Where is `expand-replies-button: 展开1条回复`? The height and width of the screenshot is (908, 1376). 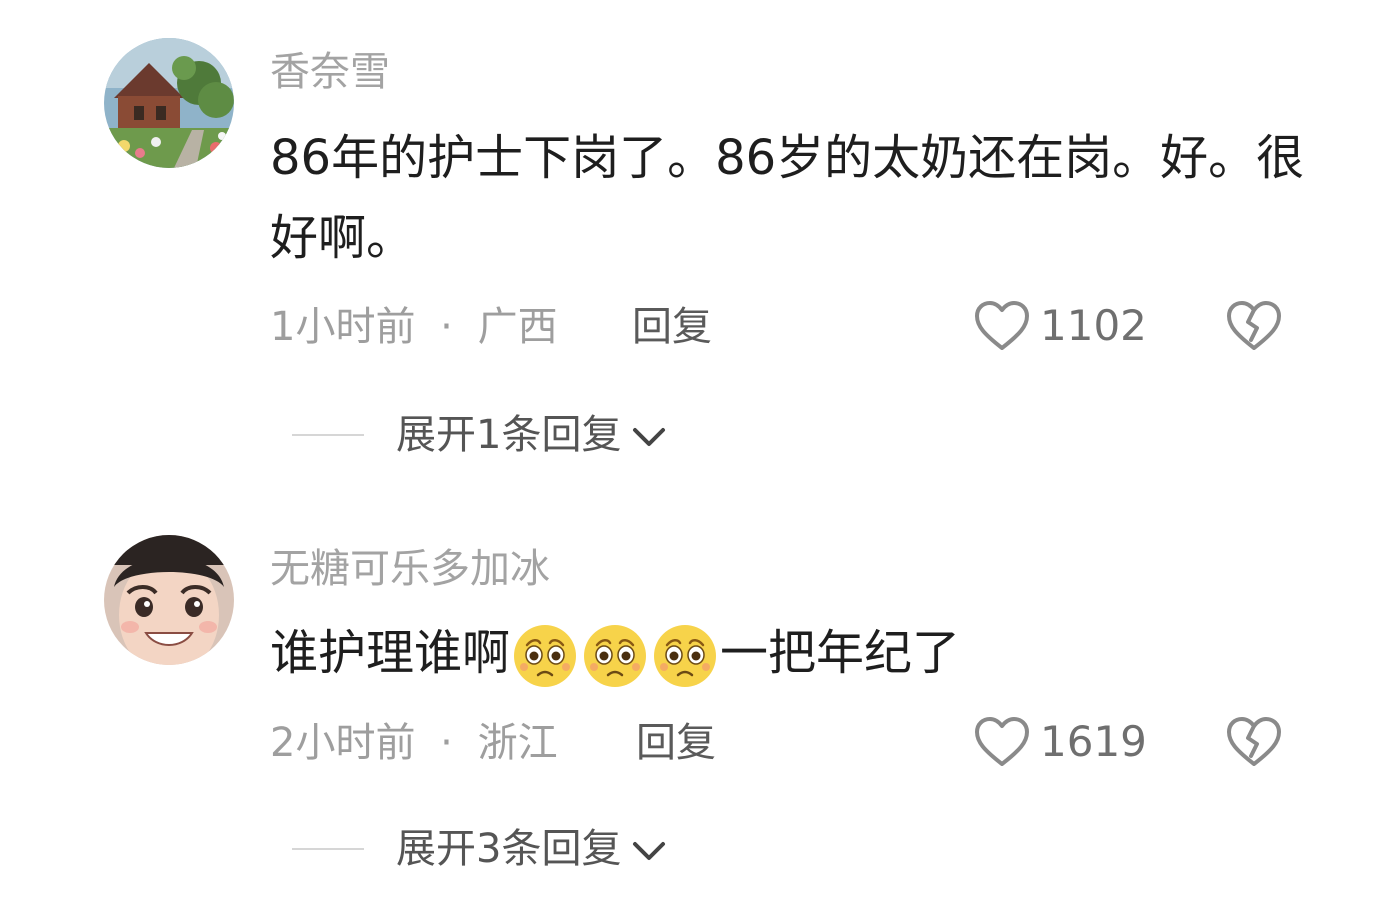 expand-replies-button: 展开1条回复 is located at coordinates (479, 435).